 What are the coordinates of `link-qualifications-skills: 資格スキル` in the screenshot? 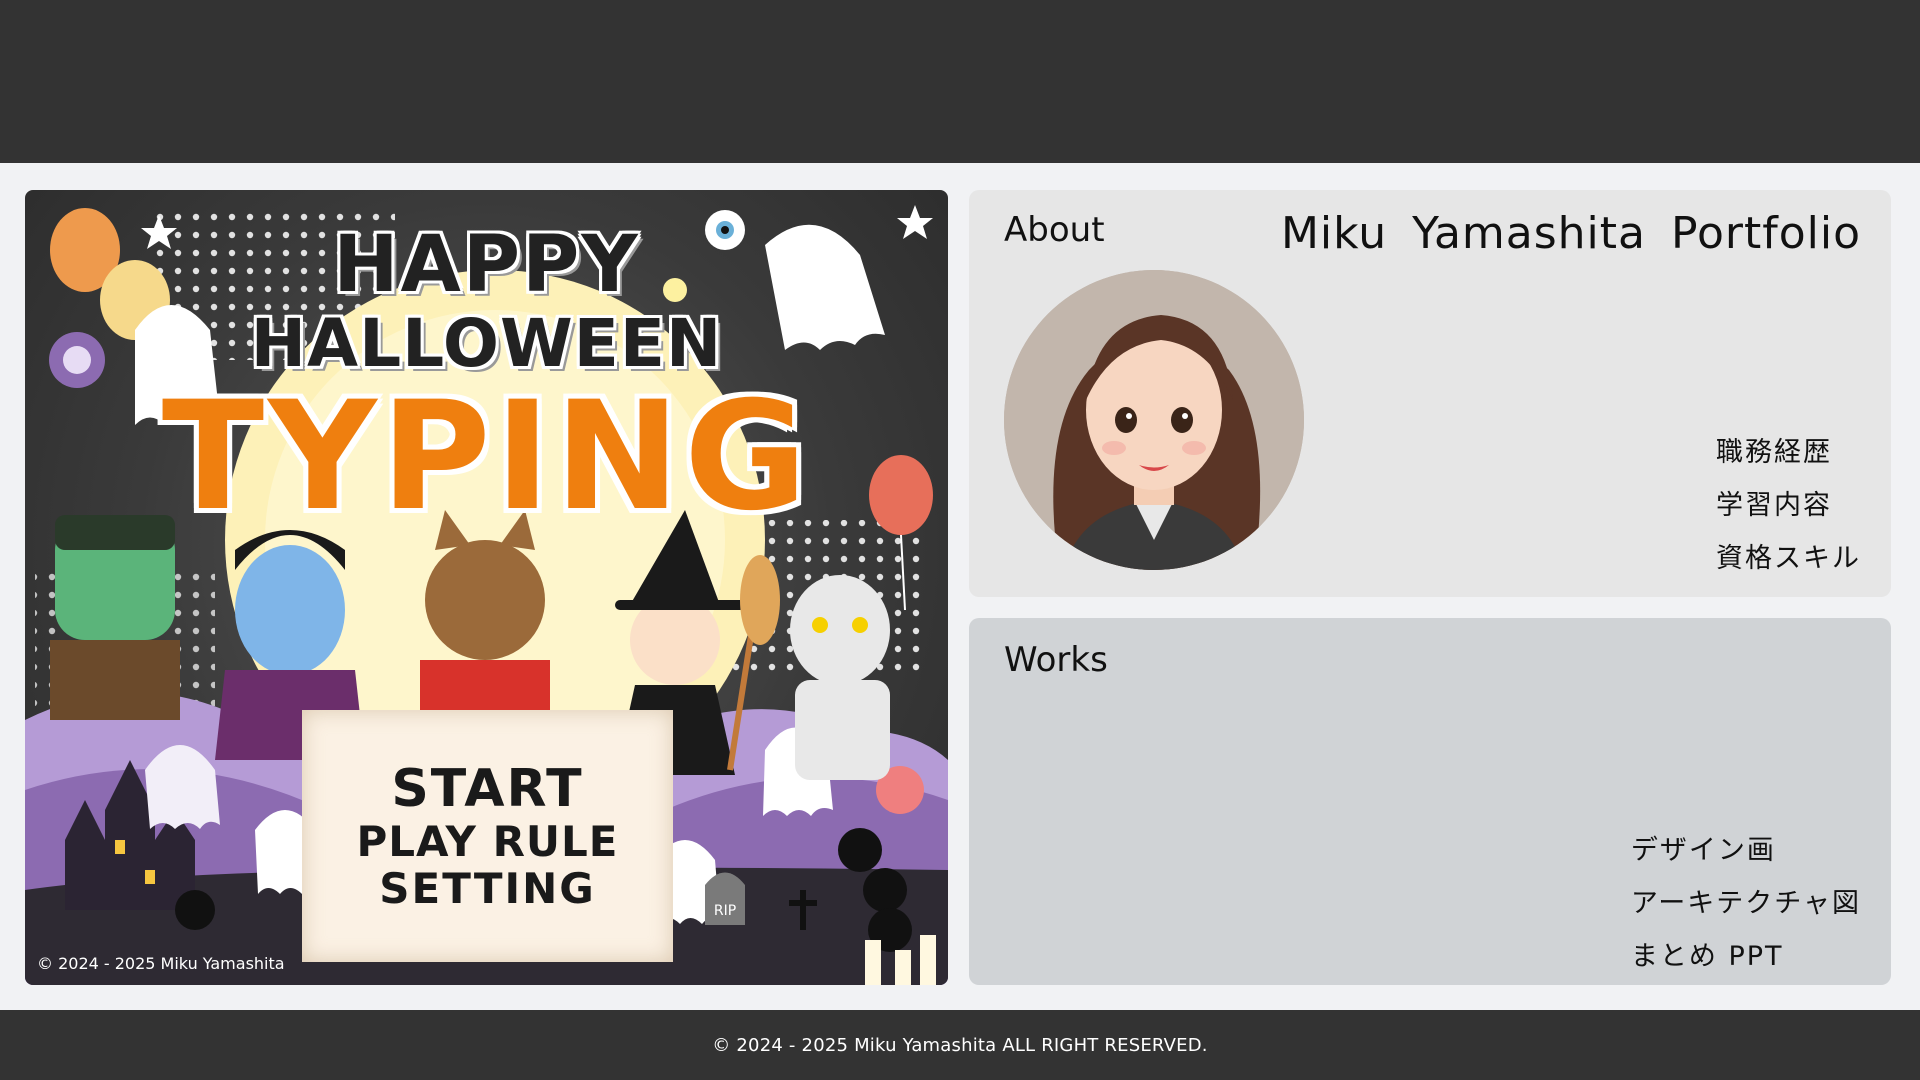 It's located at (1788, 555).